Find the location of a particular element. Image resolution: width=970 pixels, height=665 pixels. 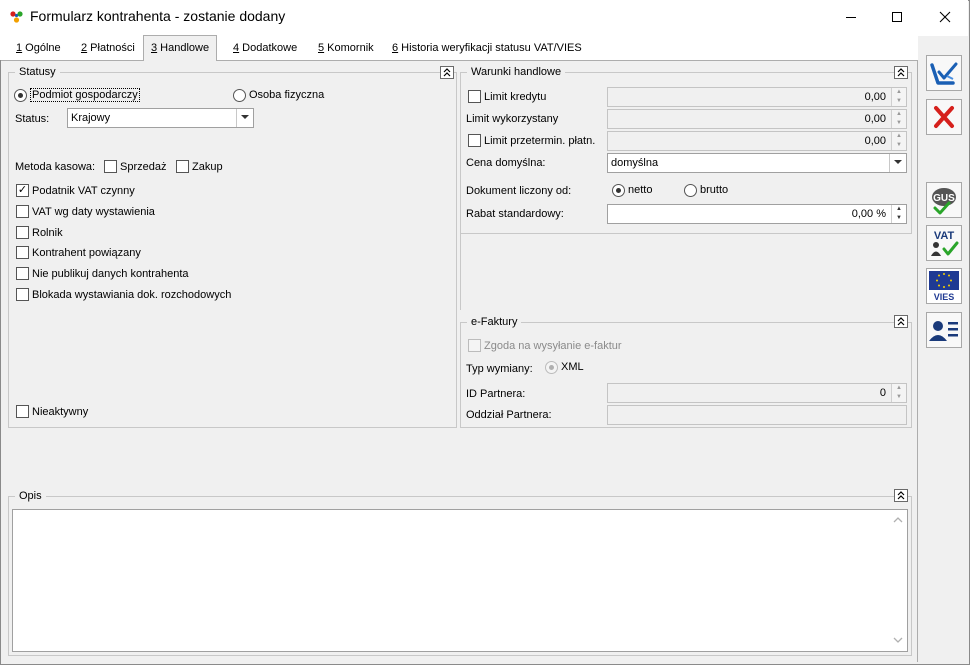

status-select: Krajowy is located at coordinates (160, 118).